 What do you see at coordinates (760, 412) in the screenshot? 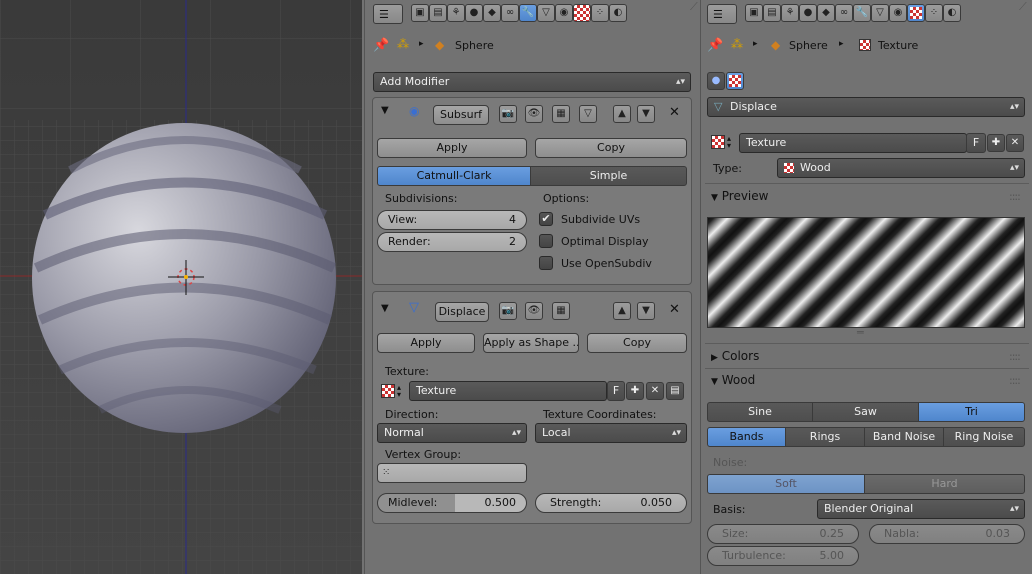
I see `wave-sine-button: Sine` at bounding box center [760, 412].